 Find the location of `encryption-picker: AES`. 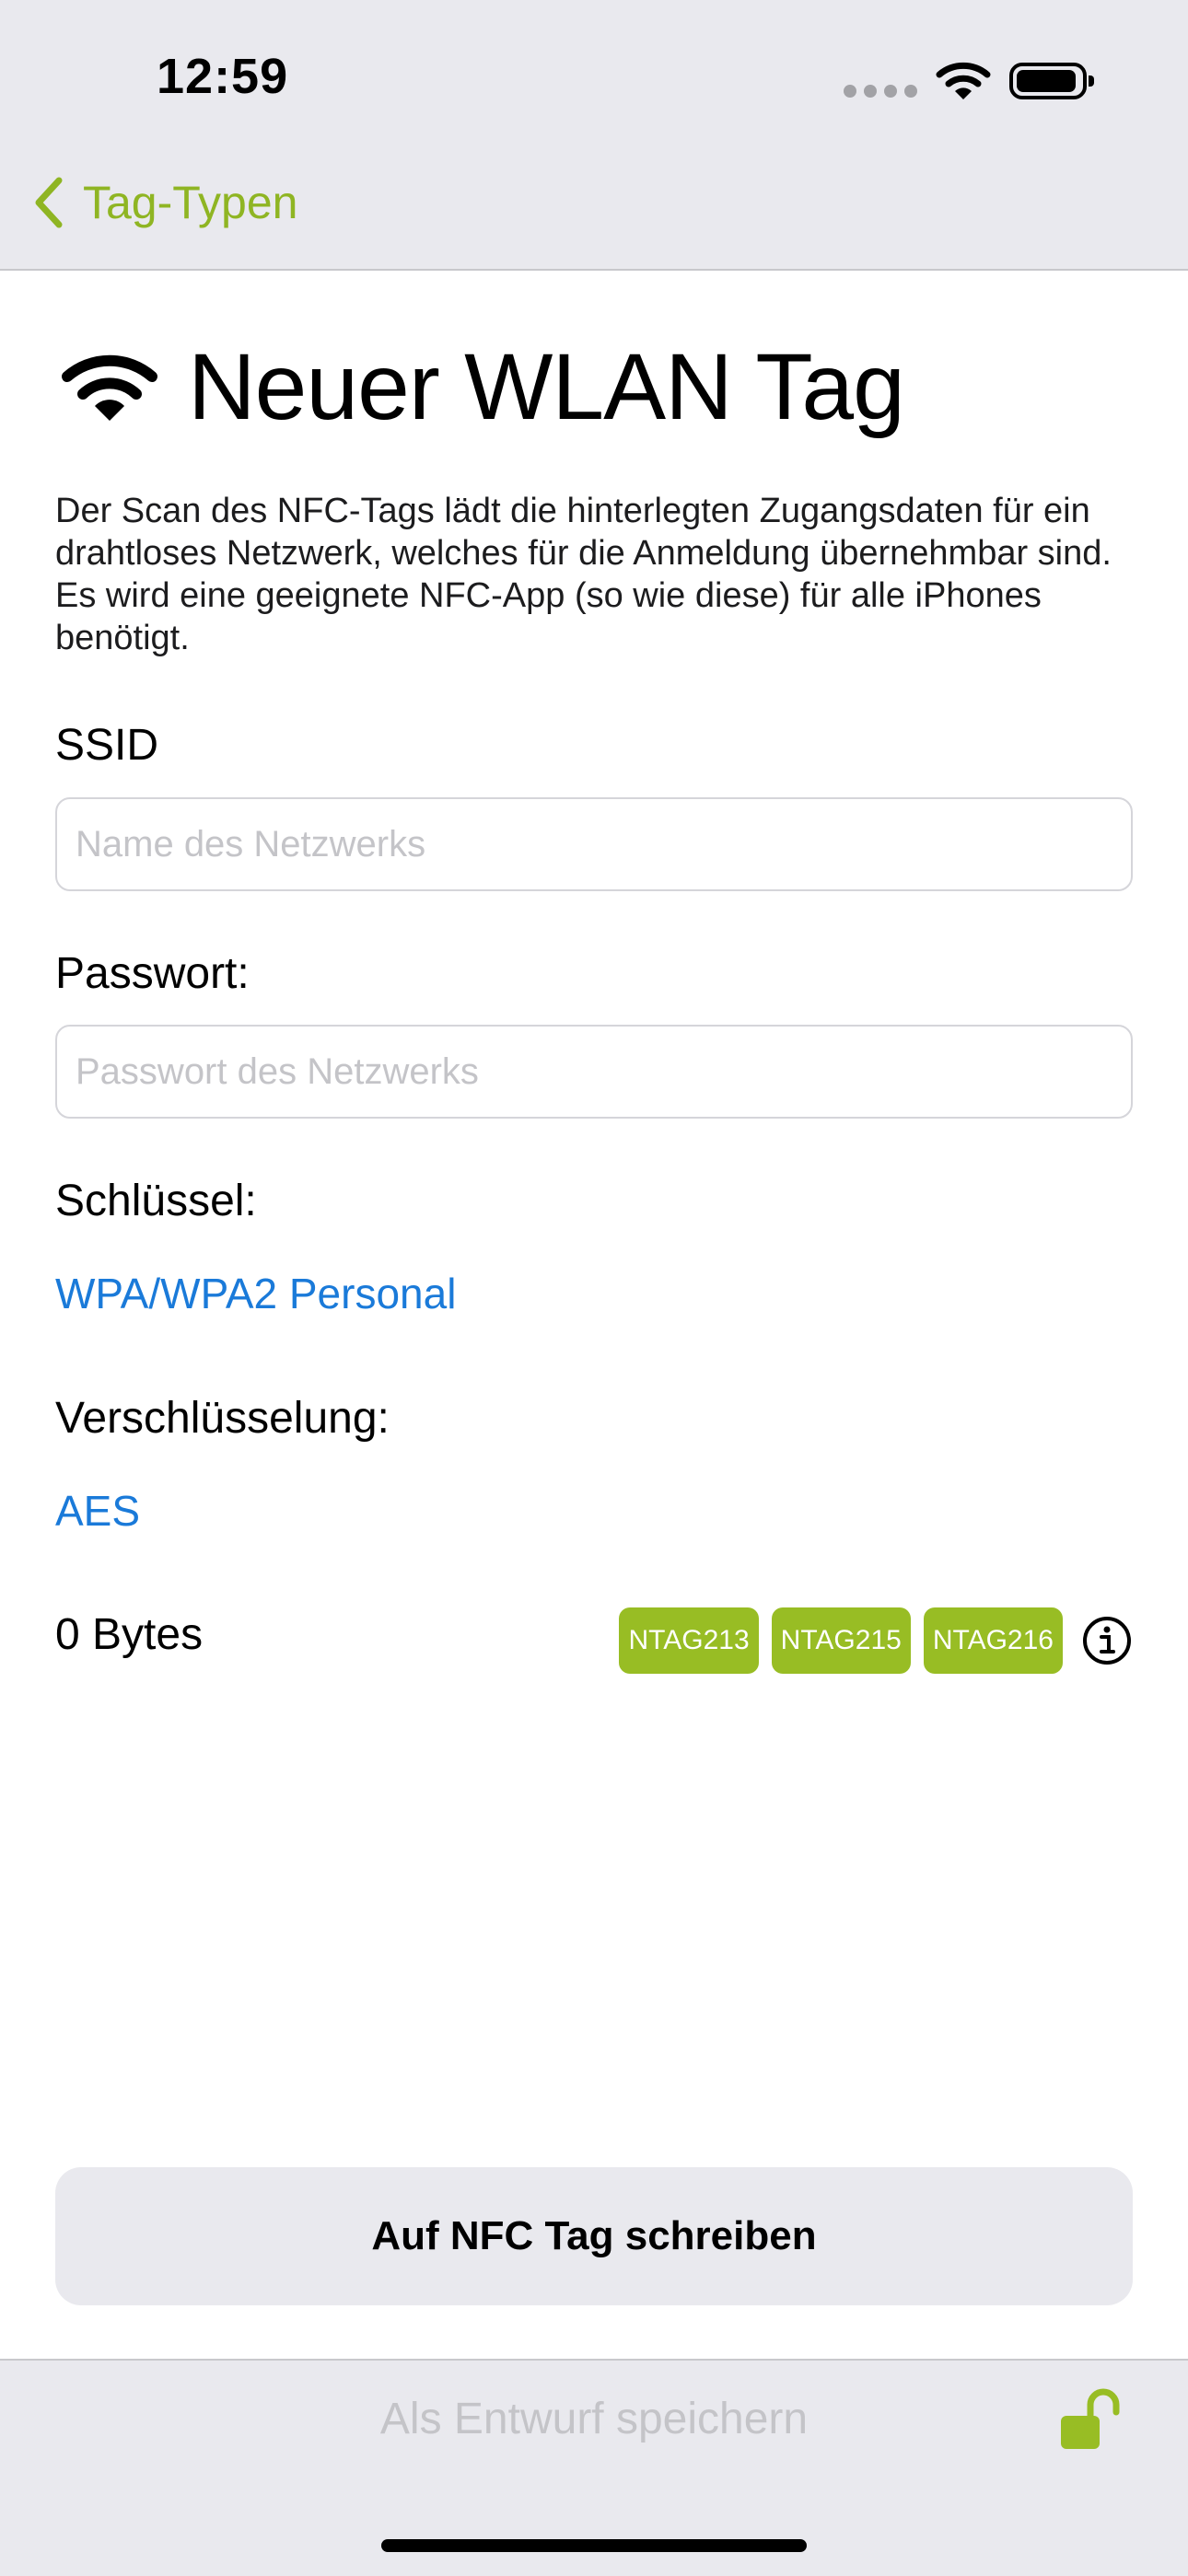

encryption-picker: AES is located at coordinates (97, 1511).